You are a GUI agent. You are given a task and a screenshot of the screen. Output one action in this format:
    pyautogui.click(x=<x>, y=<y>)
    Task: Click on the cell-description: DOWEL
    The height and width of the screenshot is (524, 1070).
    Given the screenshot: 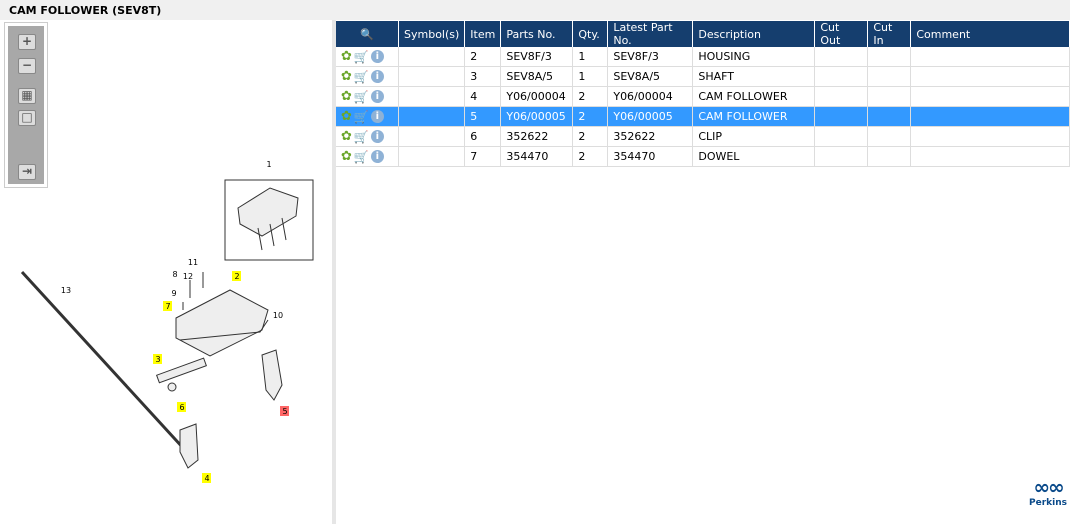 What is the action you would take?
    pyautogui.click(x=754, y=156)
    